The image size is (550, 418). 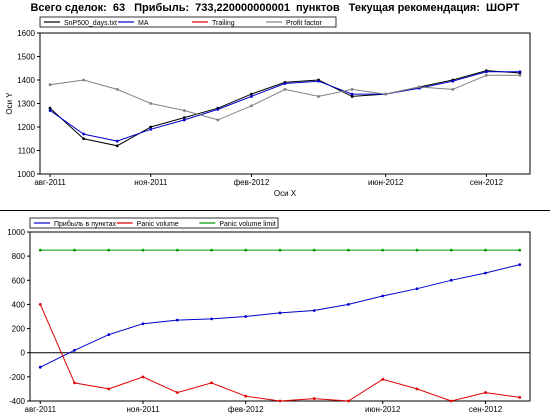 What do you see at coordinates (247, 224) in the screenshot?
I see `legend-label: Panic volume limit` at bounding box center [247, 224].